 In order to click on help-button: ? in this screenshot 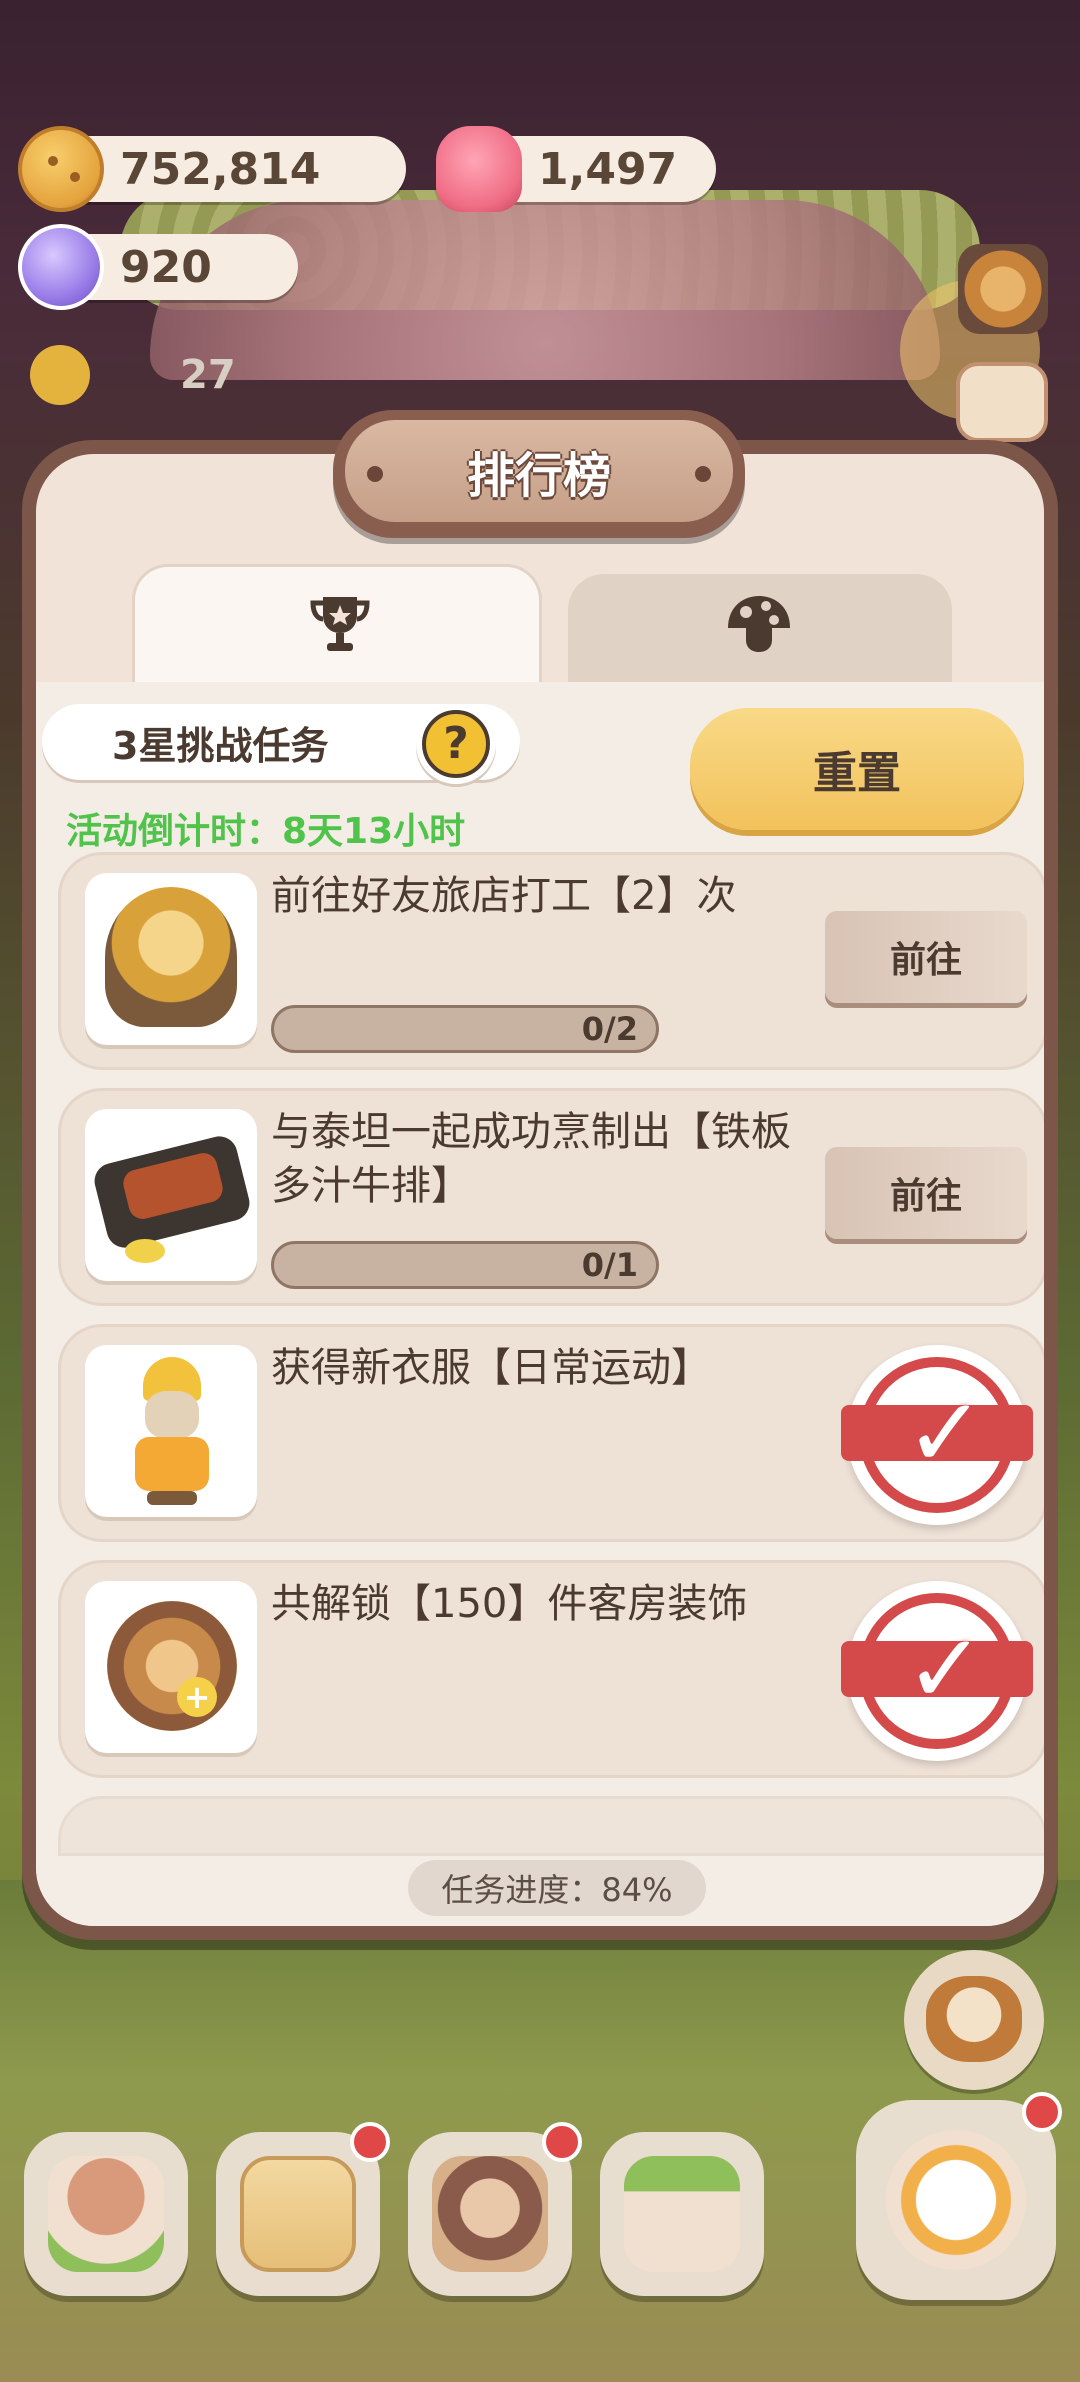, I will do `click(456, 744)`.